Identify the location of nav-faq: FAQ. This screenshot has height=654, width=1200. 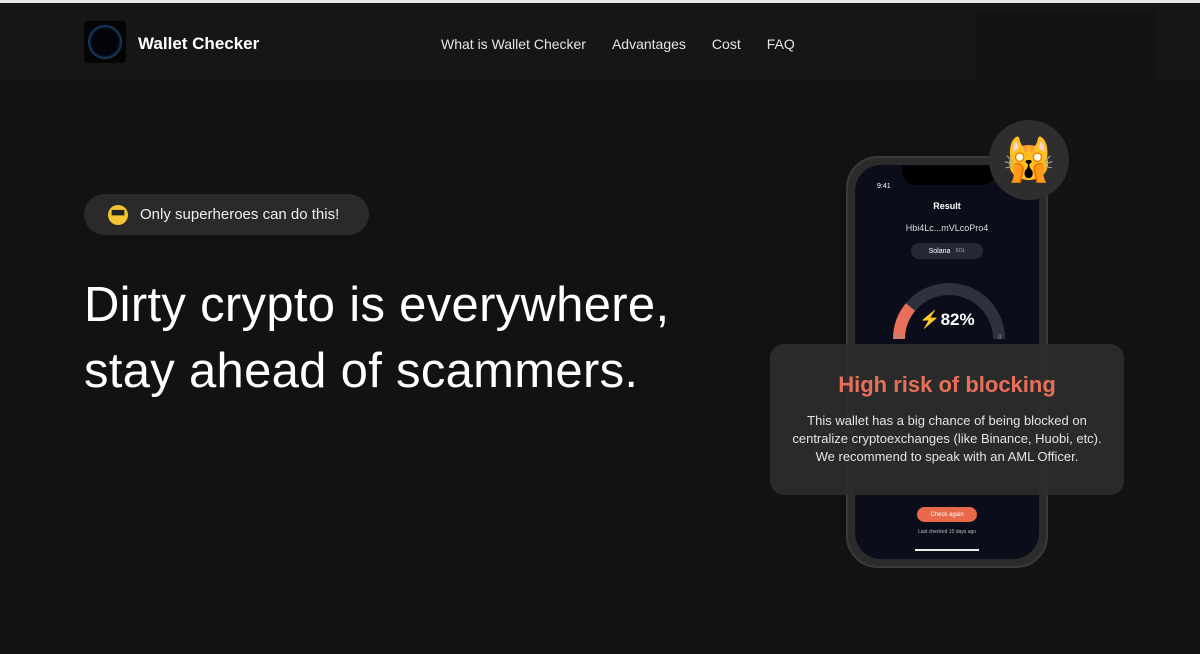
(781, 44).